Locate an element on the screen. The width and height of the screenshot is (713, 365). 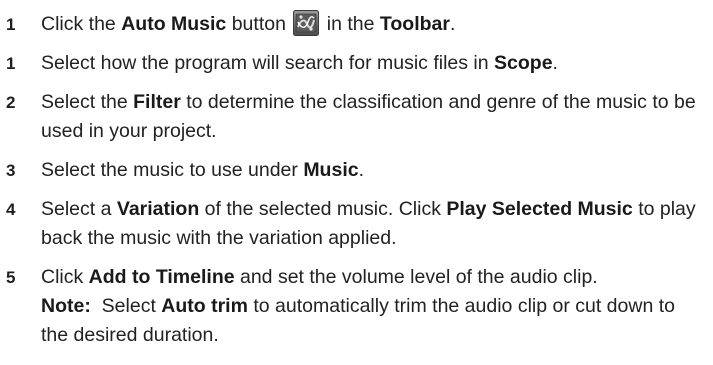
toolbar-term: Toolbar is located at coordinates (414, 24).